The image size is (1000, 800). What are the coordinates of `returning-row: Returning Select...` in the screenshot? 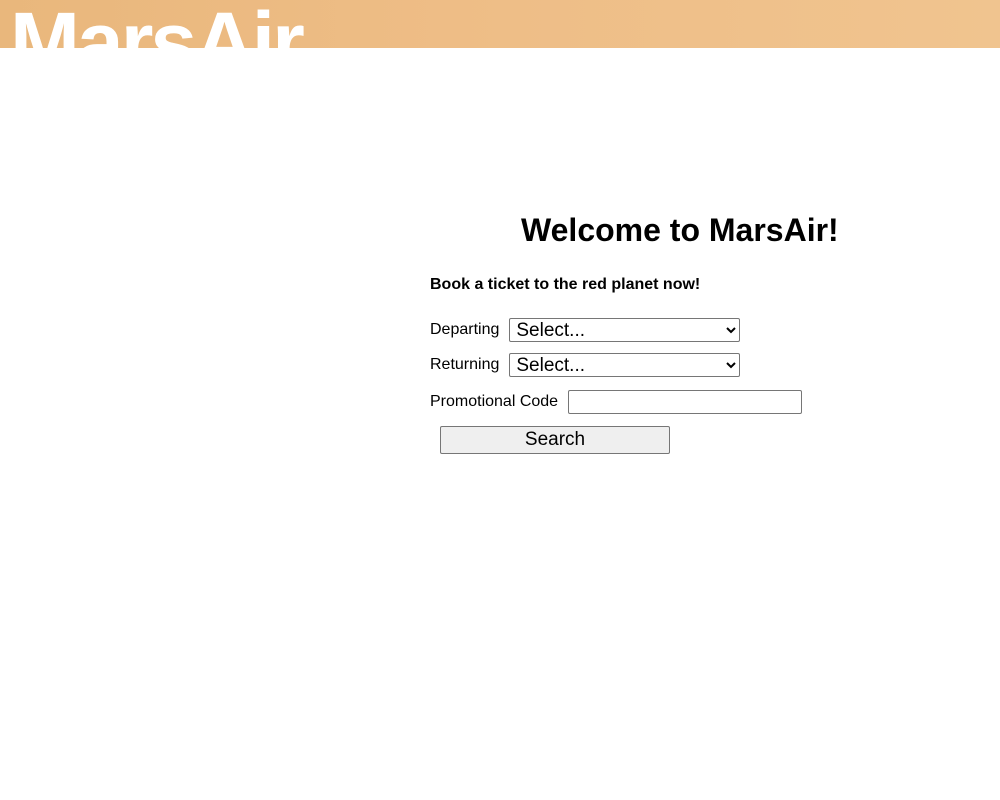 It's located at (585, 365).